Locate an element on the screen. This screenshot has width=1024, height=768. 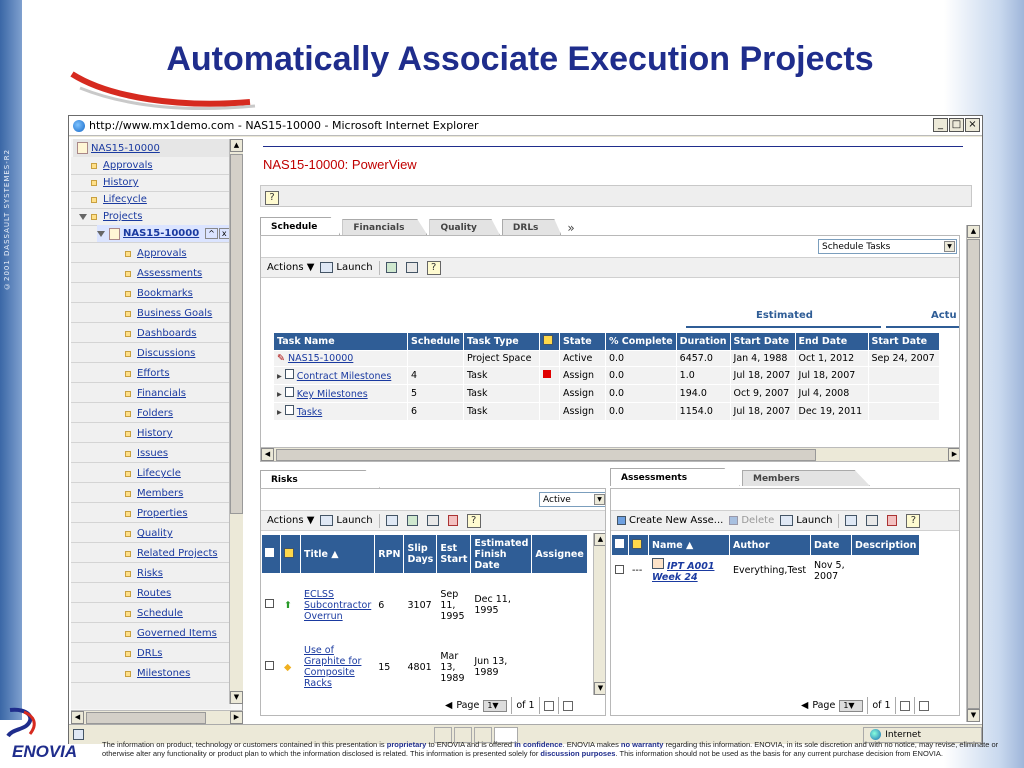
nav-sub-item-schedule: Schedule is located at coordinates (178, 613).